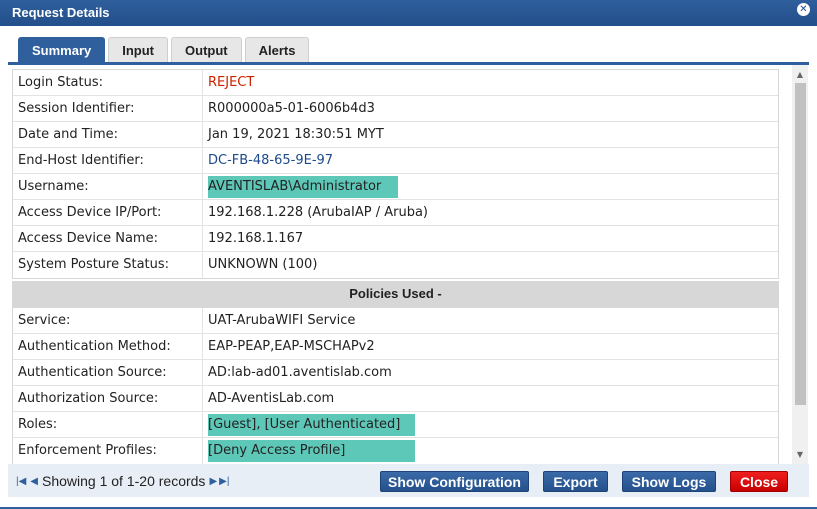 The height and width of the screenshot is (509, 817). Describe the element at coordinates (490, 451) in the screenshot. I see `row-value: [Deny Access Profile]` at that location.